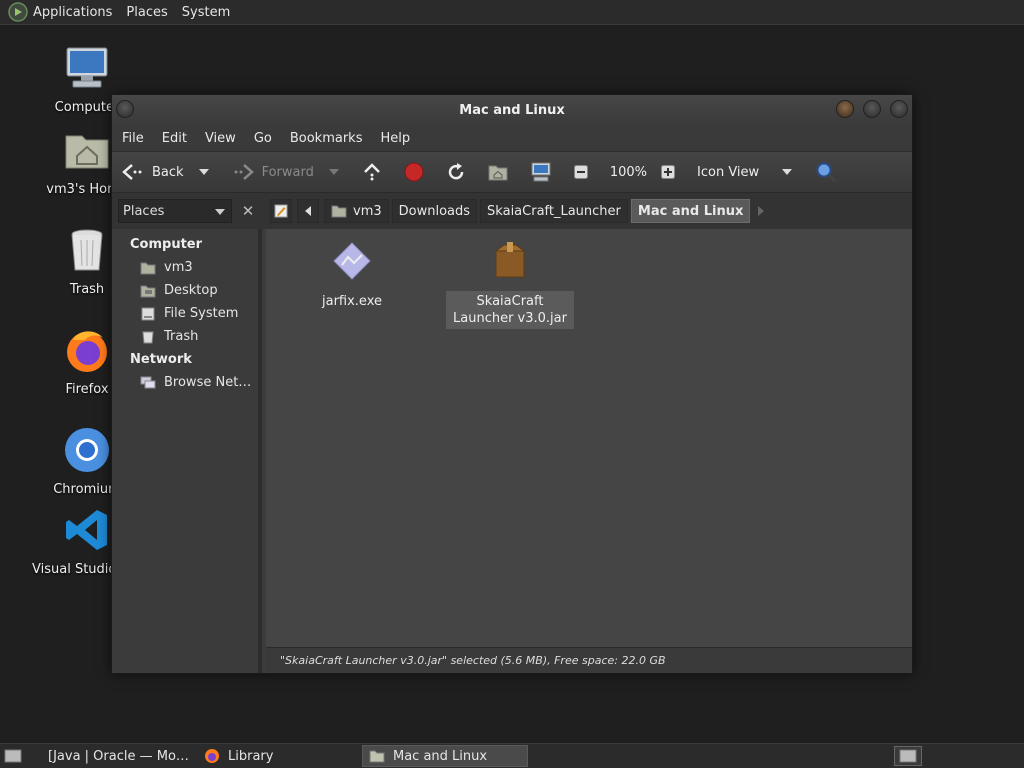  What do you see at coordinates (826, 172) in the screenshot?
I see `search-icon` at bounding box center [826, 172].